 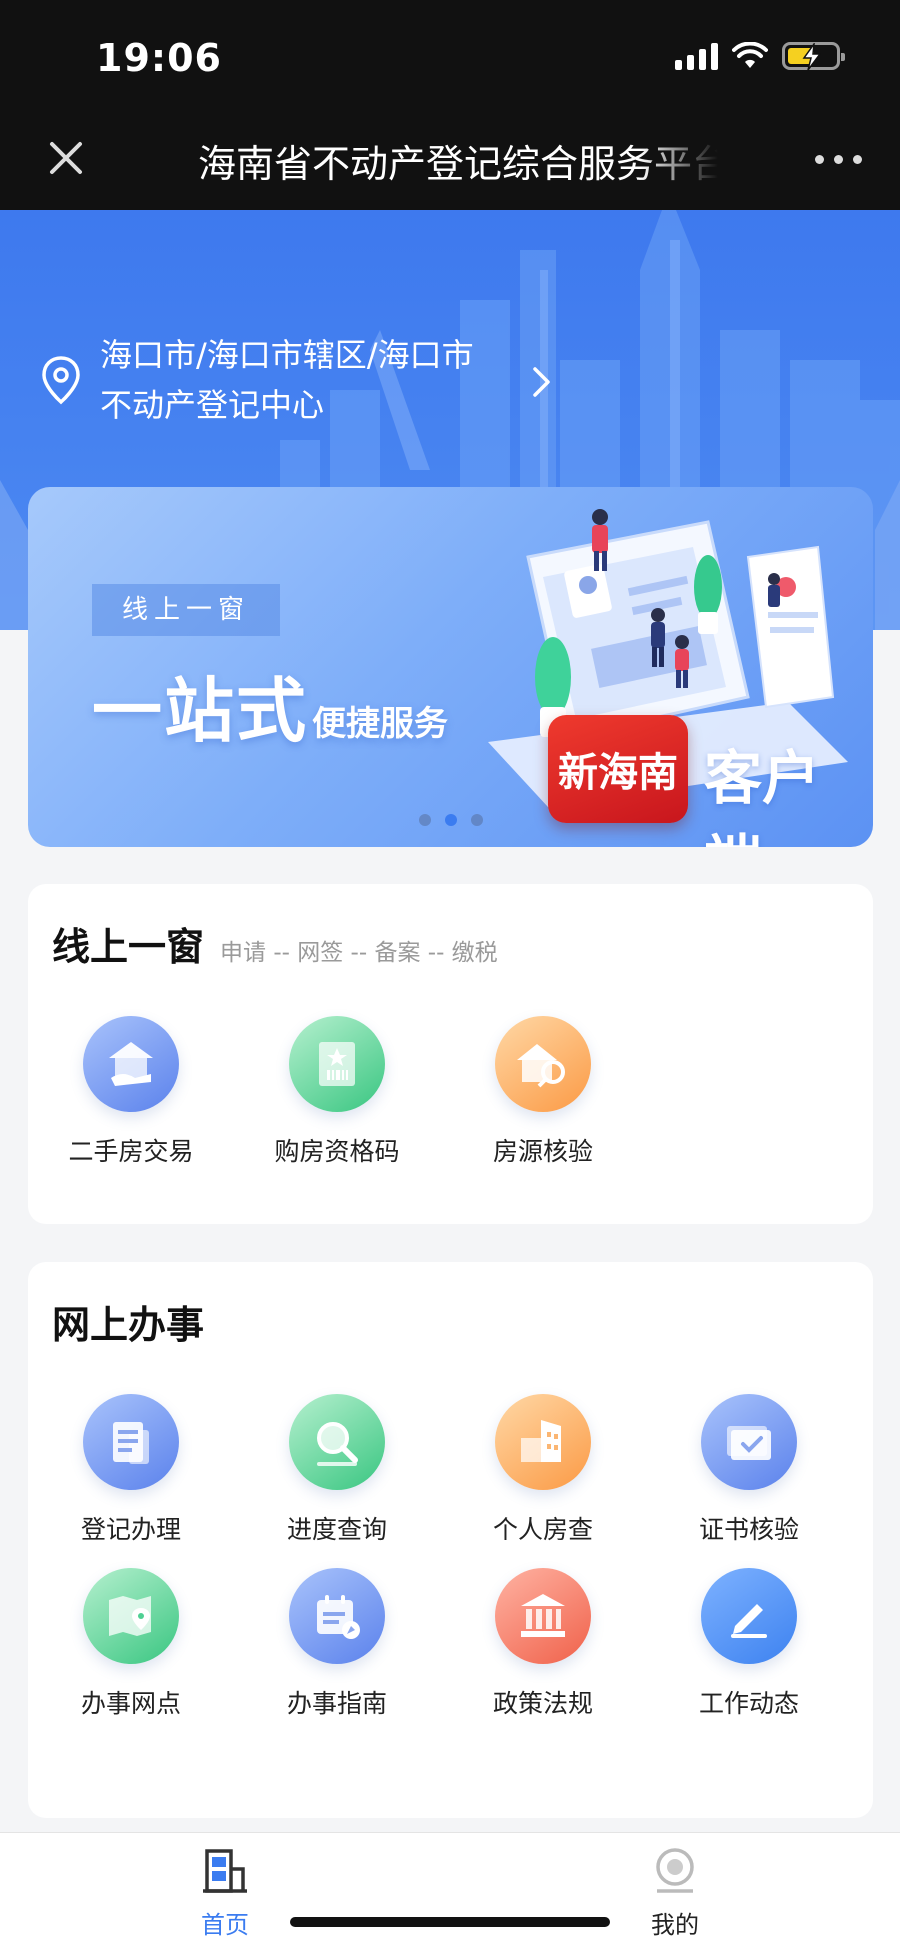 I want to click on online-window-subtitle: 申请 -- 网签 -- 备案 -- 缴税, so click(x=359, y=953).